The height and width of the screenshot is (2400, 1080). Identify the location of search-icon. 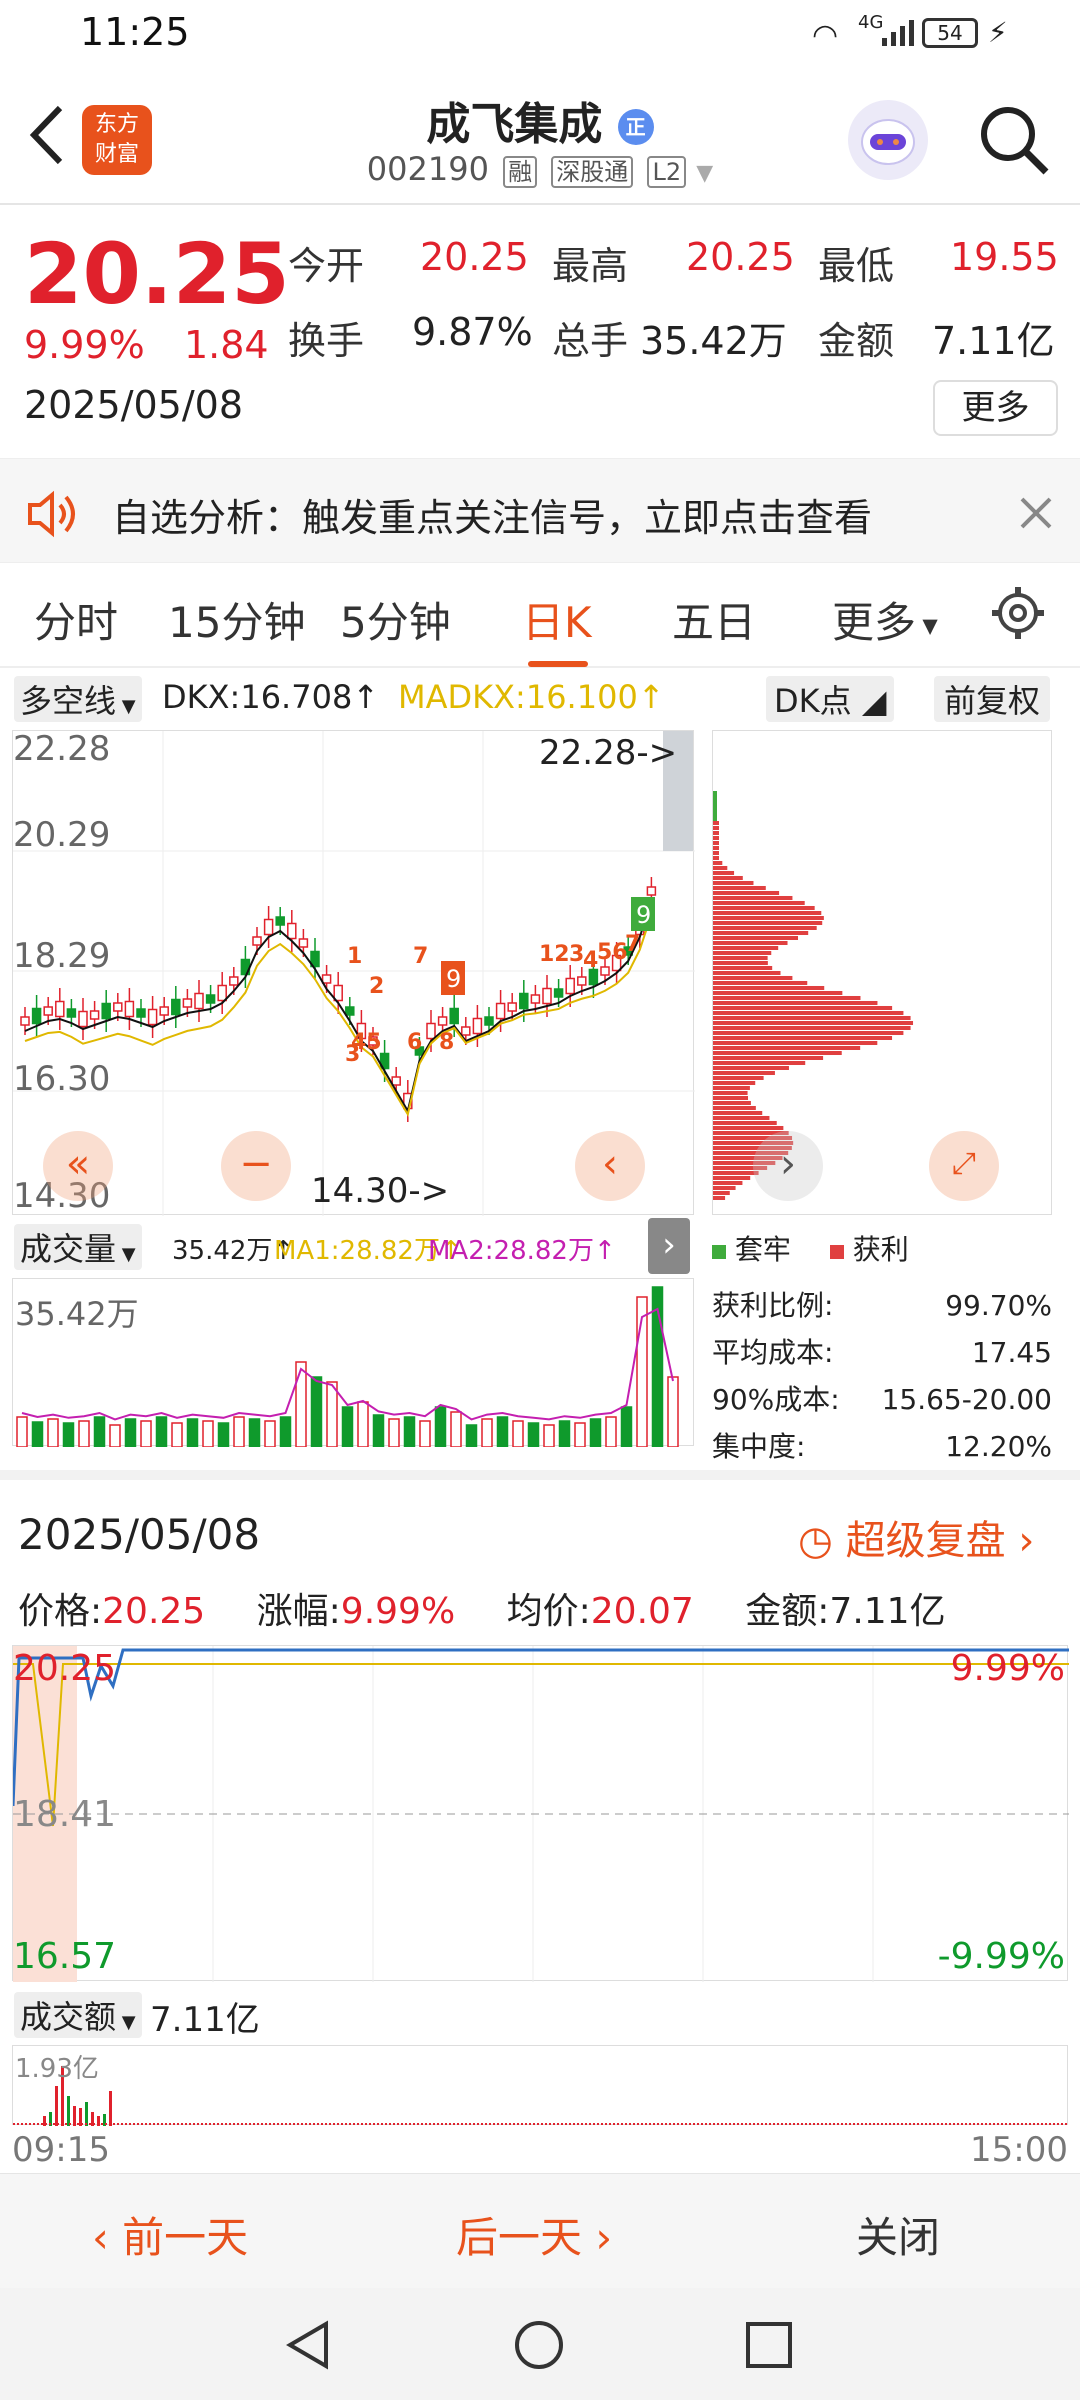
(1014, 140).